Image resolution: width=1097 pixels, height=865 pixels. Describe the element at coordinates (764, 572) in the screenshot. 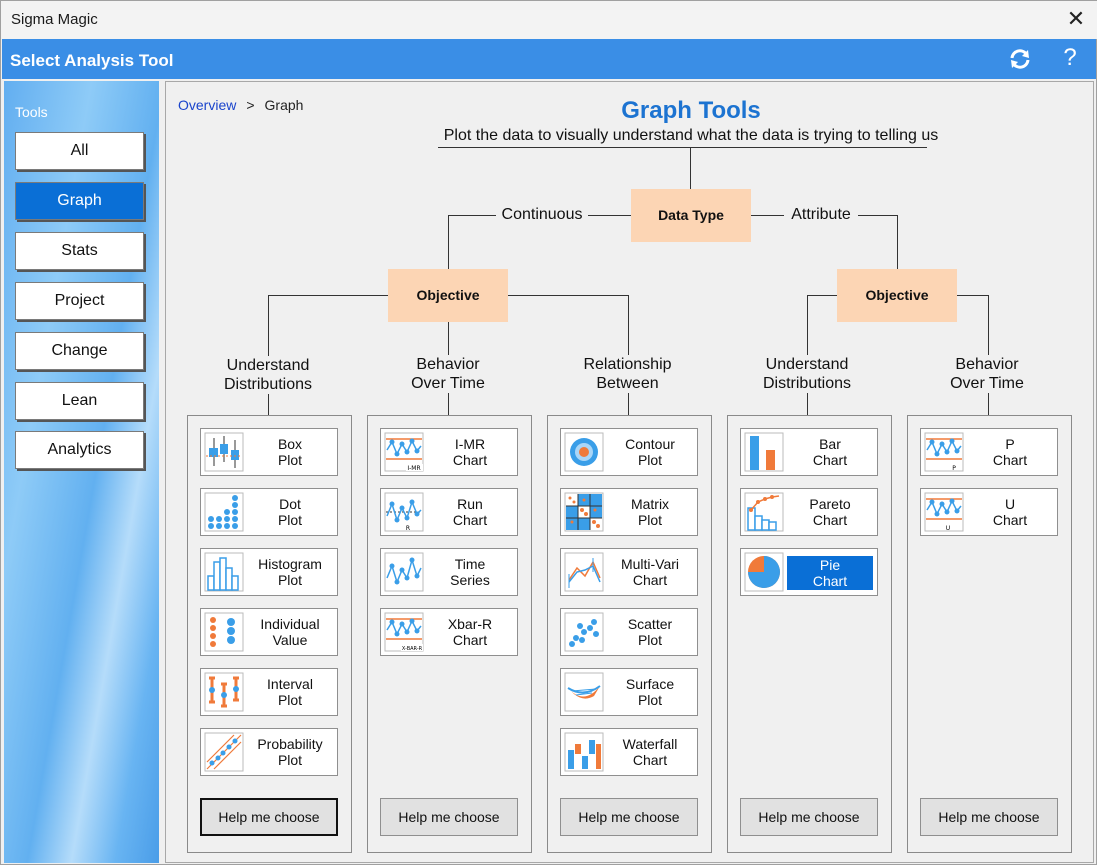

I see `pie-chart-icon` at that location.